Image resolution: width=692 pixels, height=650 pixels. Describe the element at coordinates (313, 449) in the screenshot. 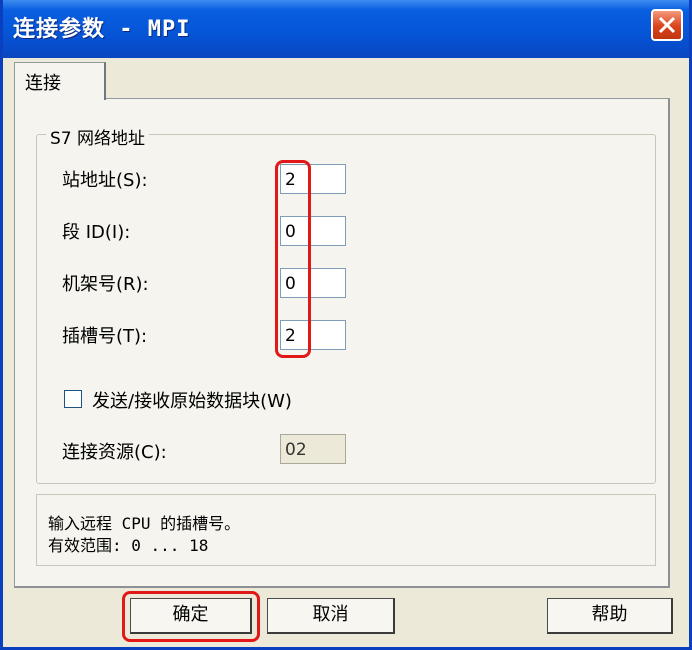

I see `connection-resource-field` at that location.